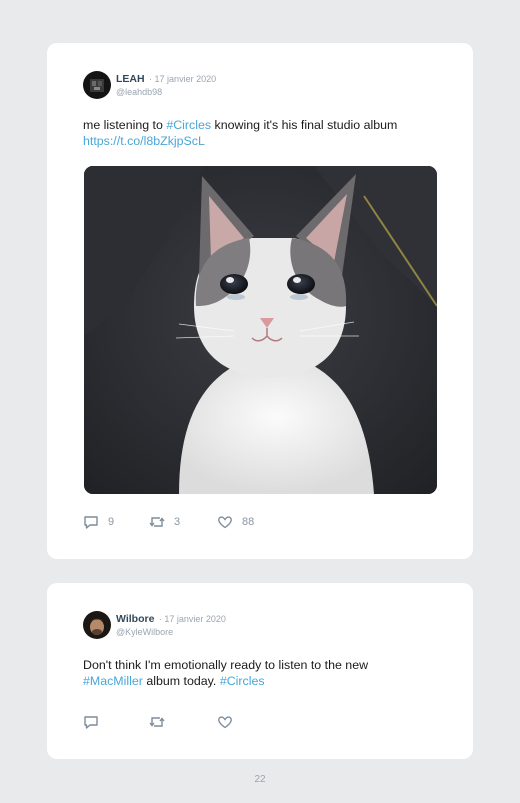 This screenshot has width=520, height=803. I want to click on author-handle: @leahdb98, so click(166, 92).